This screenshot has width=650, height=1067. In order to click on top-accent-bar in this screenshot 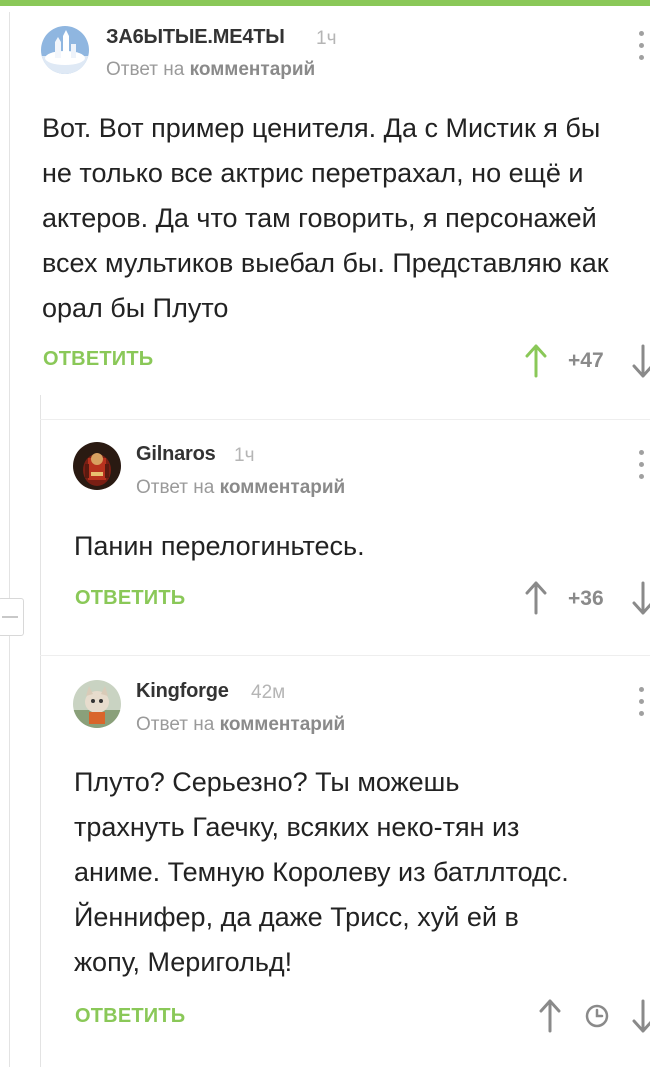, I will do `click(325, 3)`.